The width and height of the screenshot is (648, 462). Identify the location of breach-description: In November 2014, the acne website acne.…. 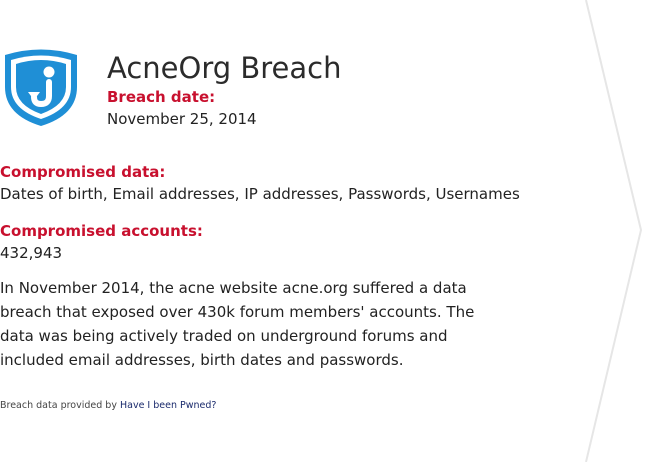
(237, 324).